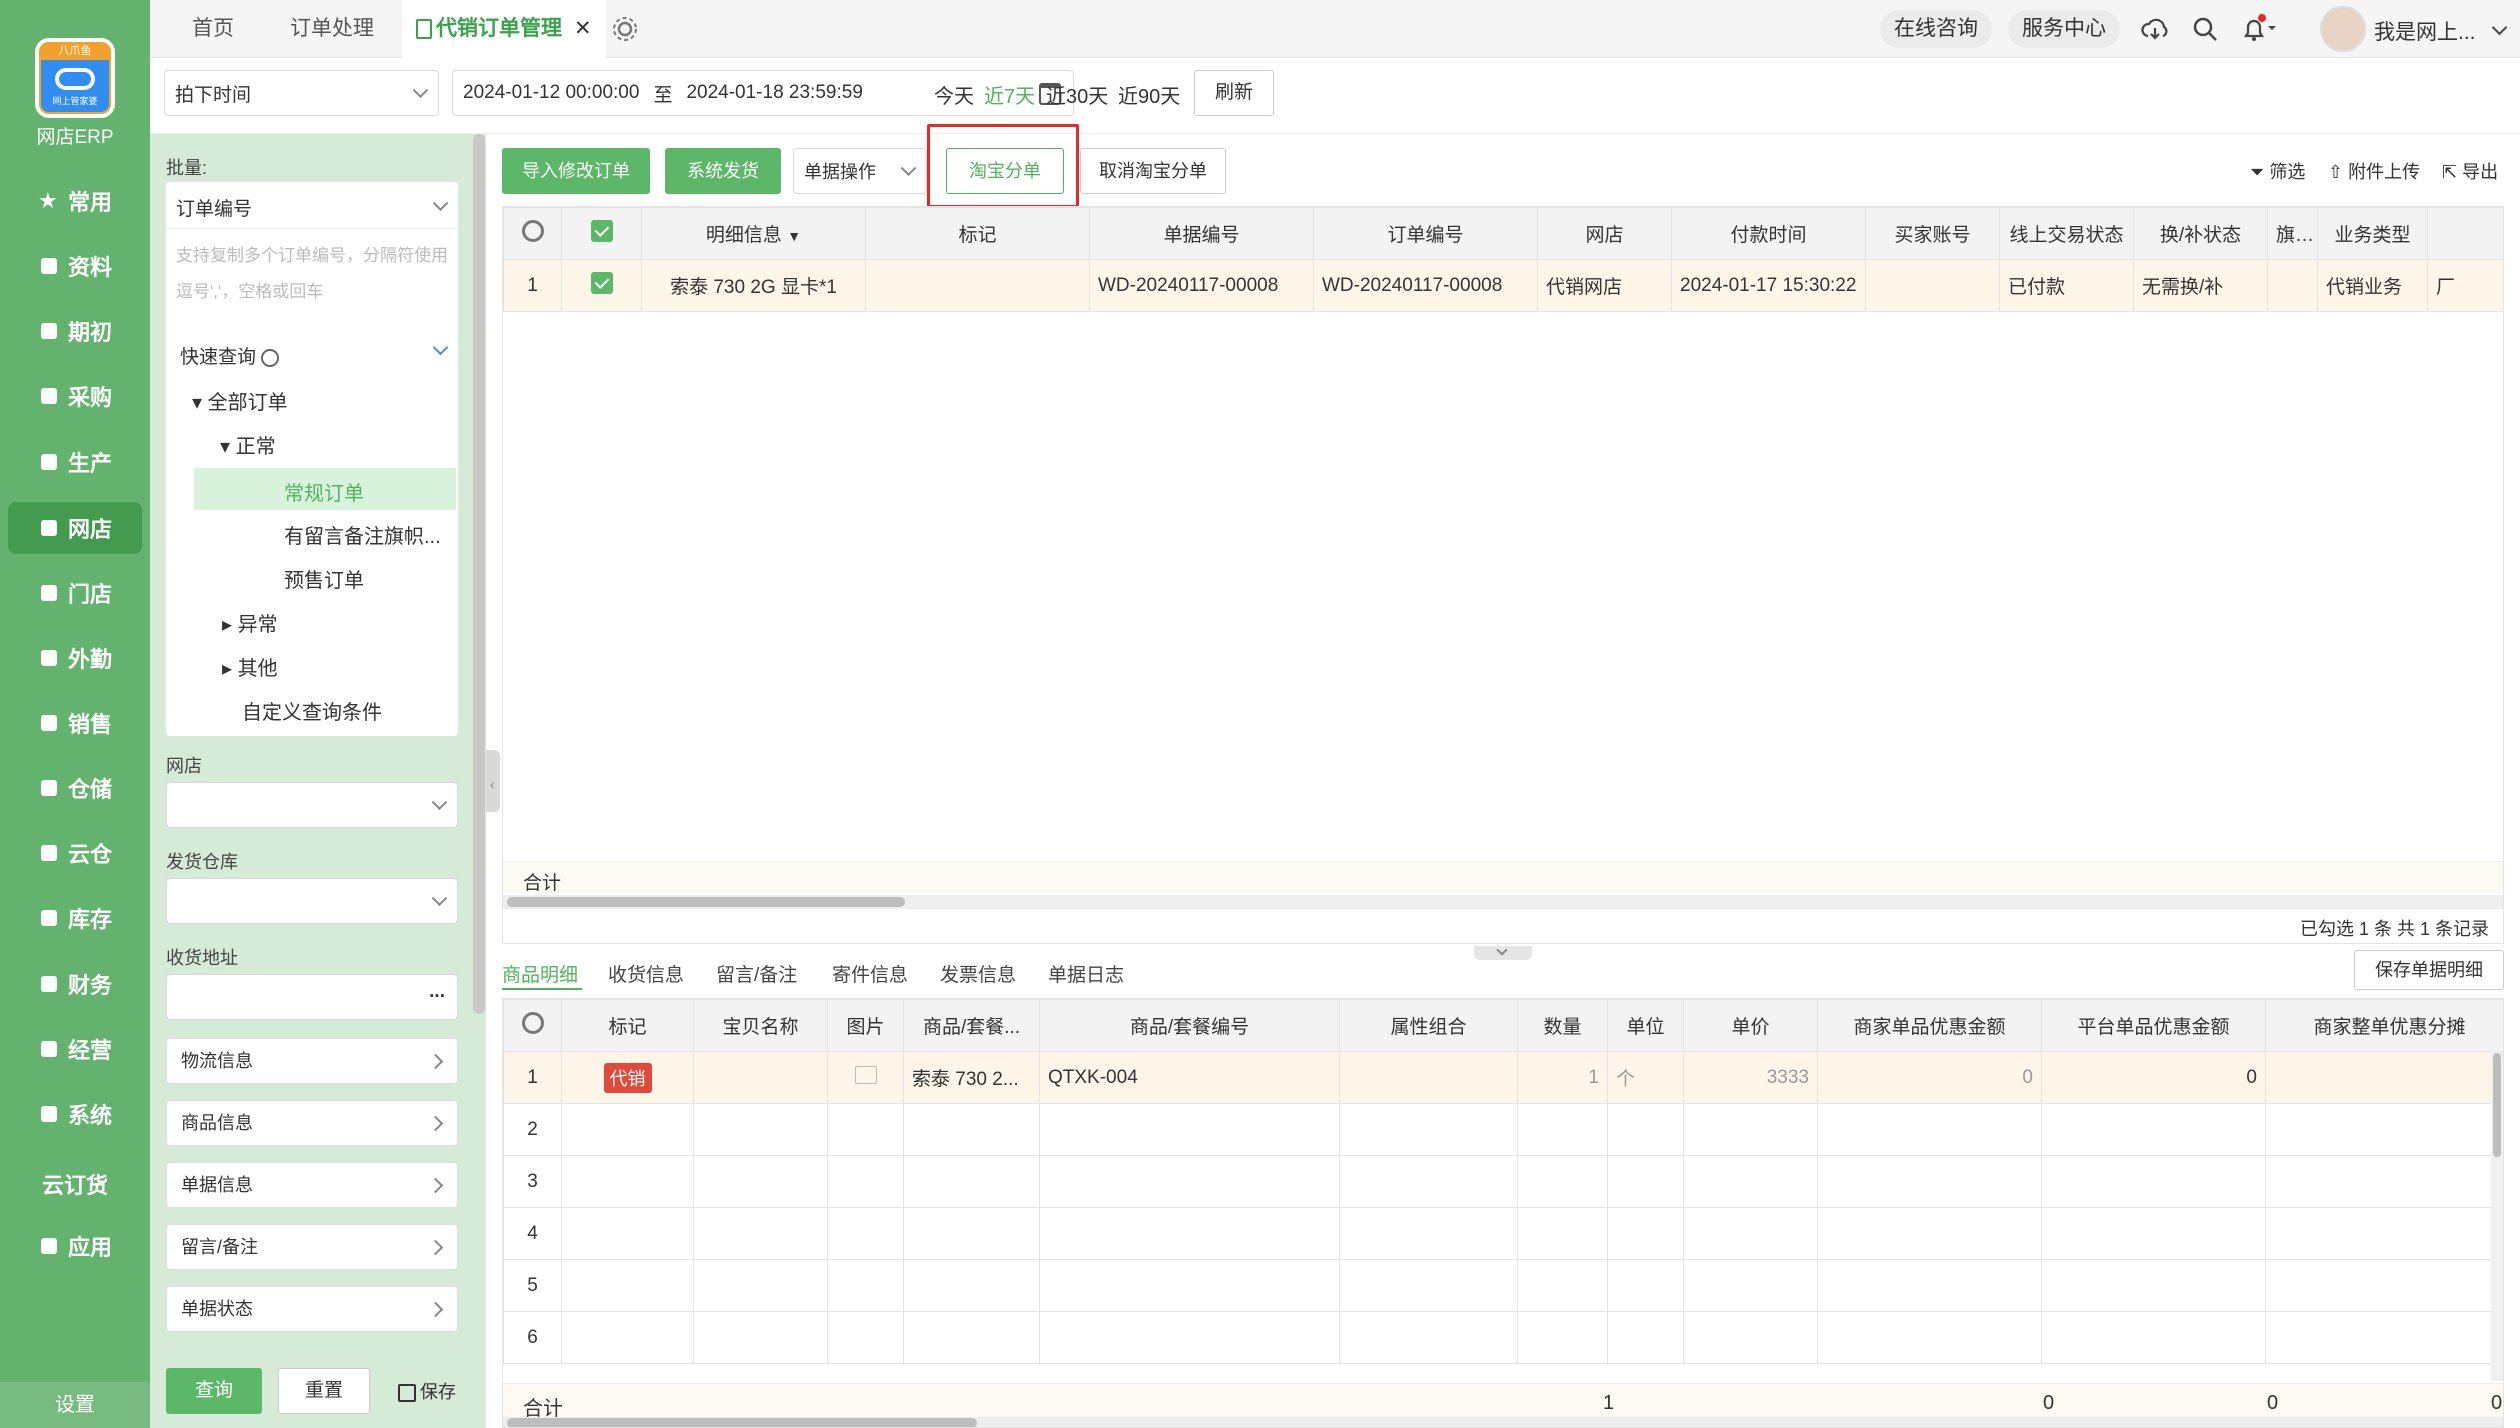  Describe the element at coordinates (1604, 233) in the screenshot. I see `col-store: 网店` at that location.